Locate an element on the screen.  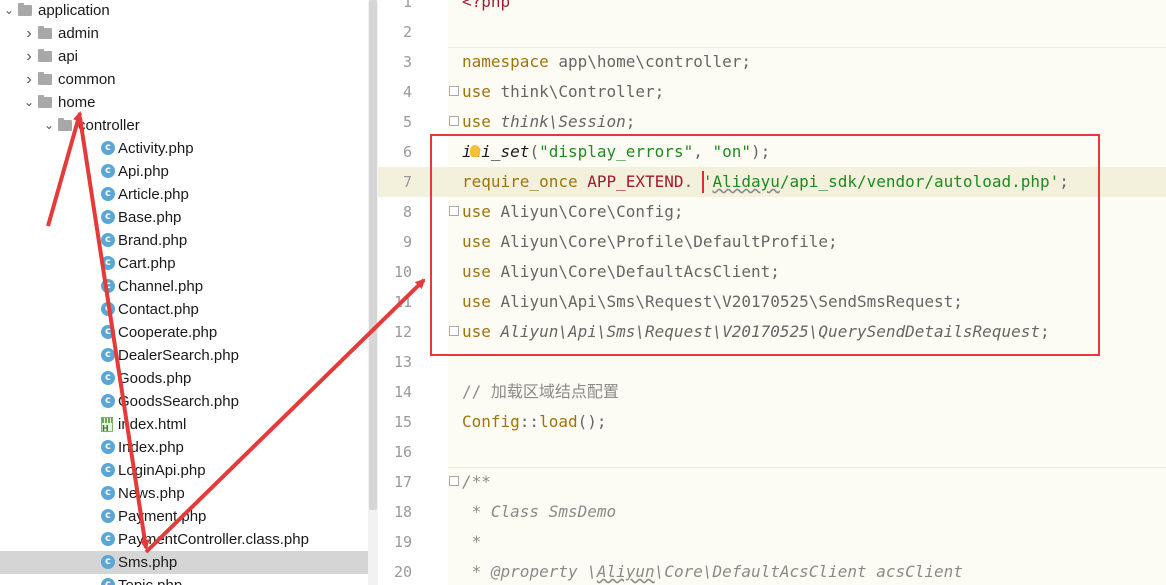
code-line: 15 Config::load(); is located at coordinates (772, 422).